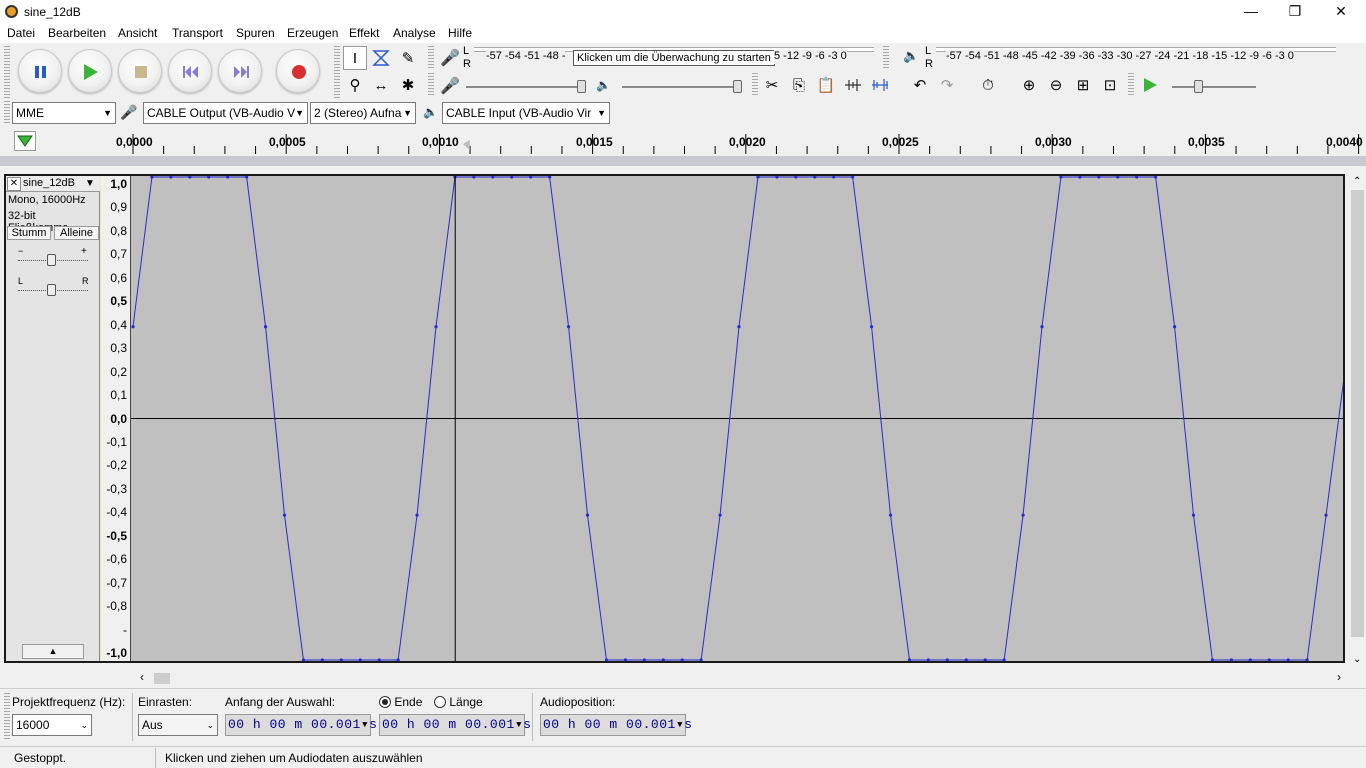 The image size is (1366, 768). Describe the element at coordinates (743, 678) in the screenshot. I see `horizontal-scrollbar: ‹ ›` at that location.